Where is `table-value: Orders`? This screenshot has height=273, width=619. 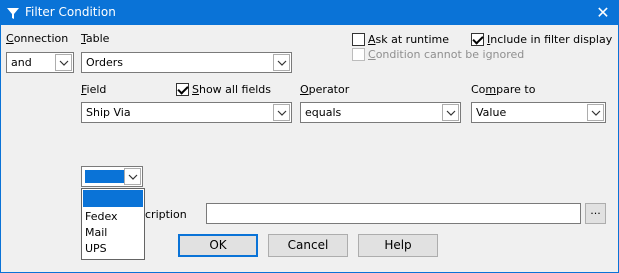
table-value: Orders is located at coordinates (104, 62).